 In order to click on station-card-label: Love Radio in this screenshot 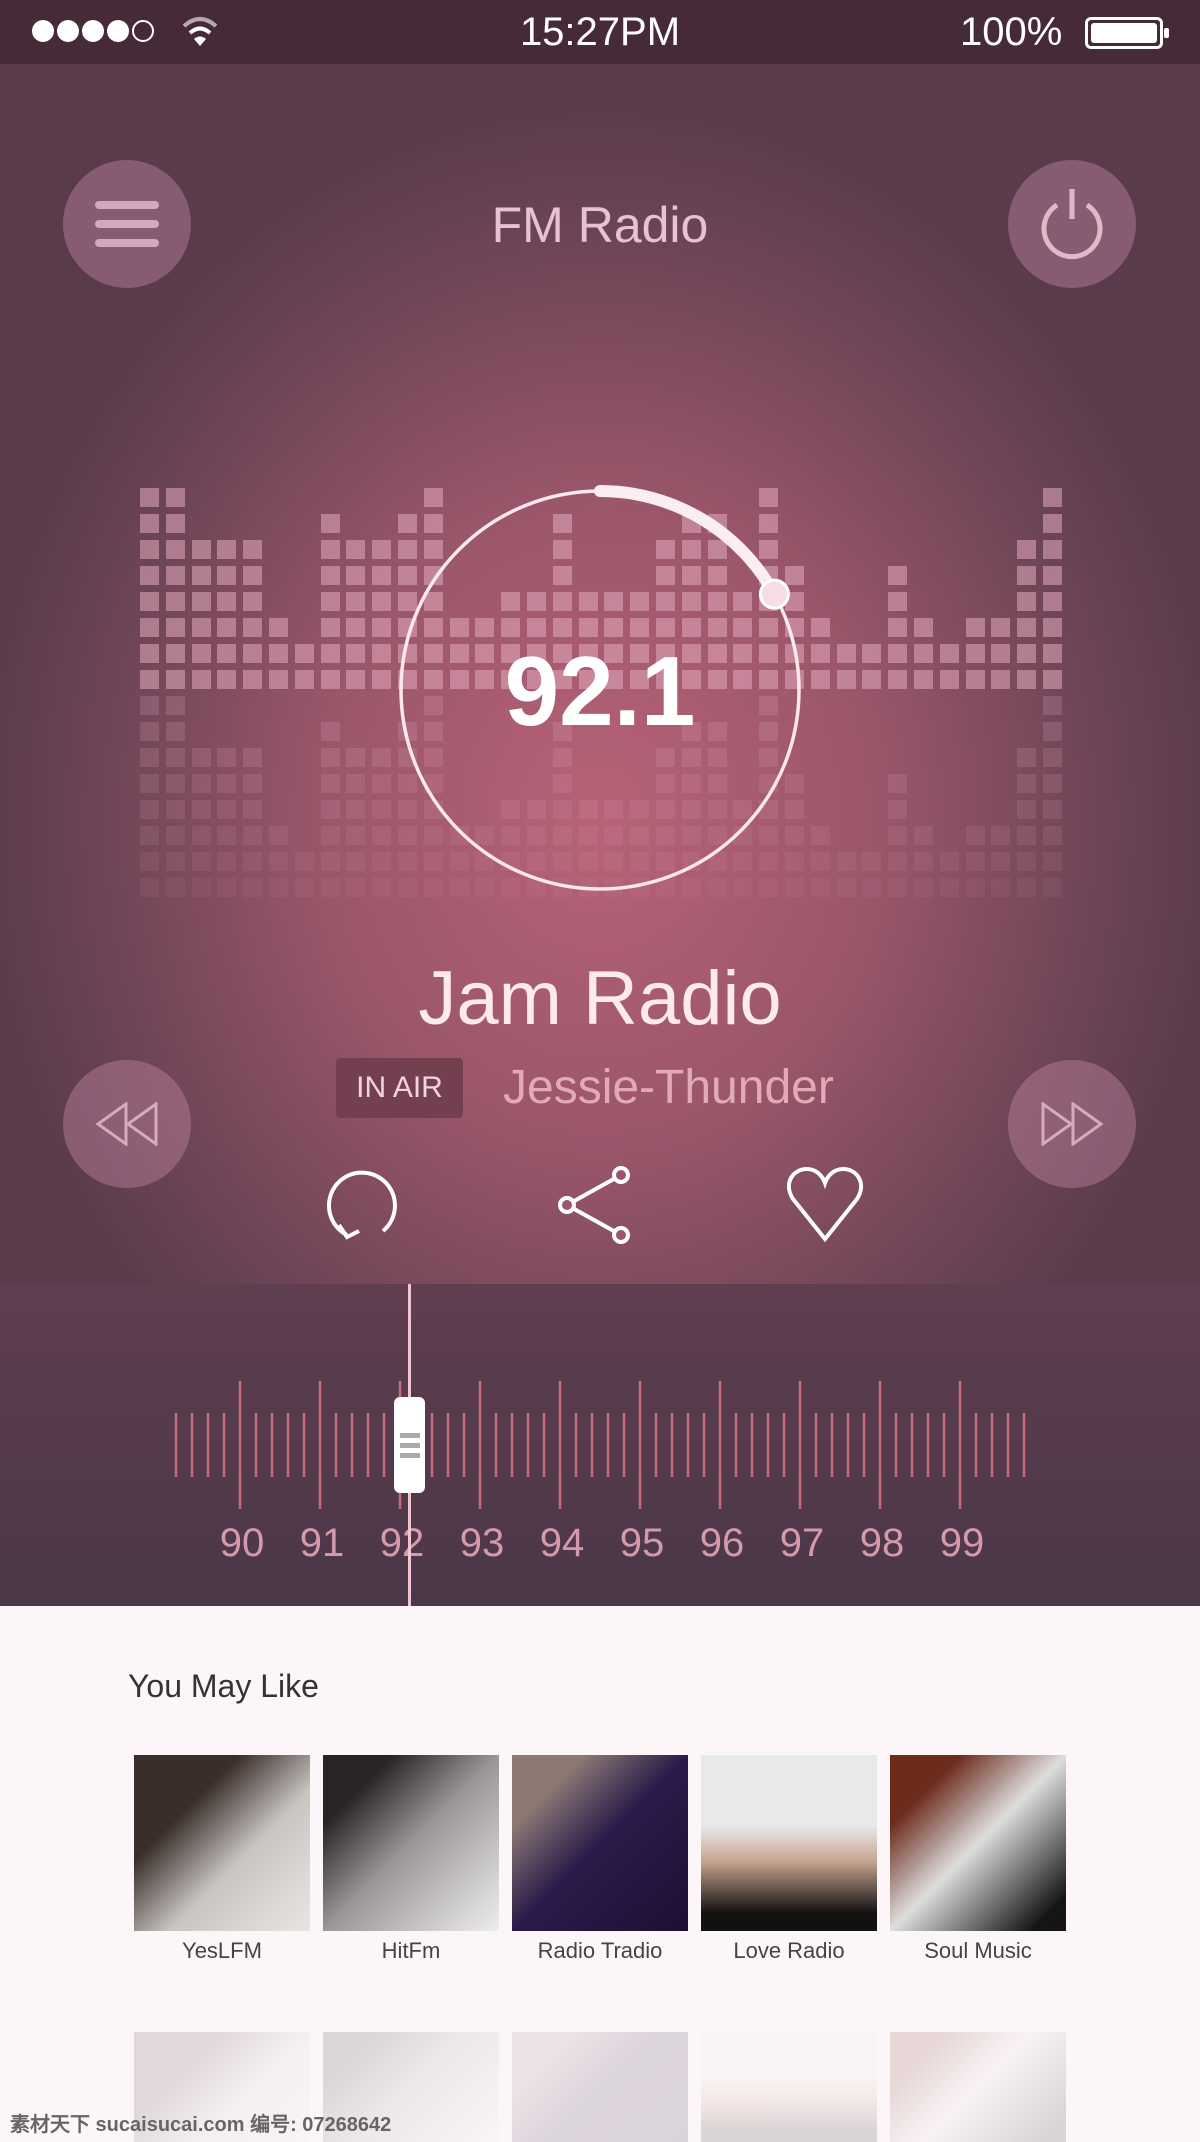, I will do `click(789, 1951)`.